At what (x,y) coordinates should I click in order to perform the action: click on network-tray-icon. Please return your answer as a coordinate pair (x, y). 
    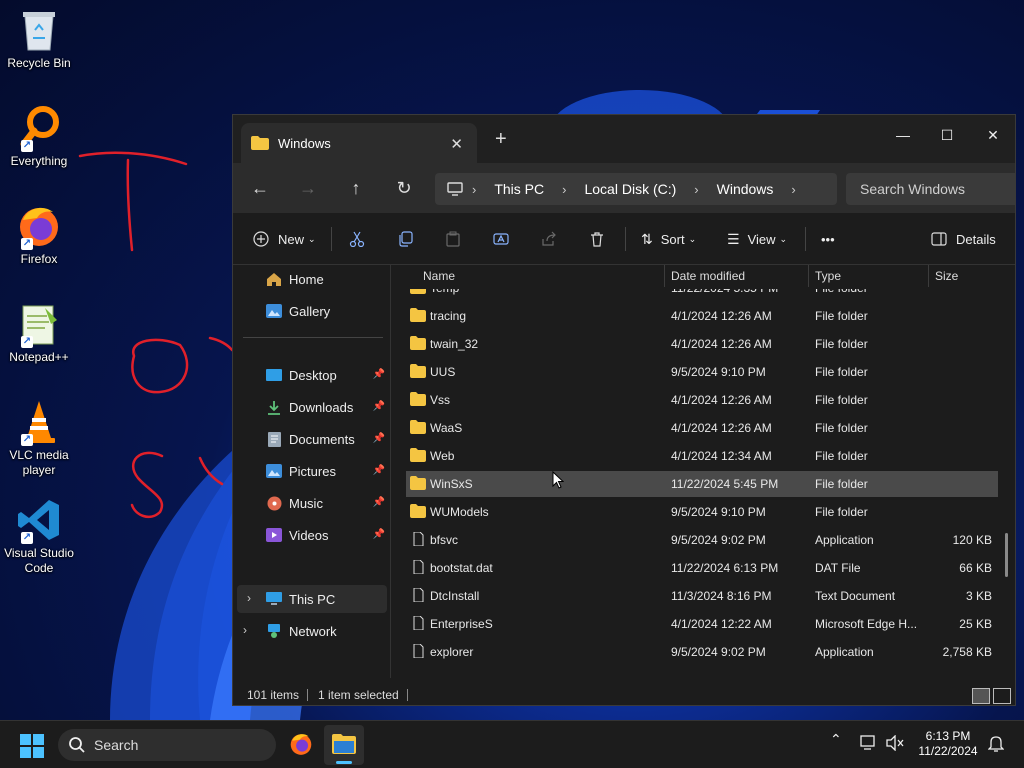
    Looking at the image, I should click on (869, 744).